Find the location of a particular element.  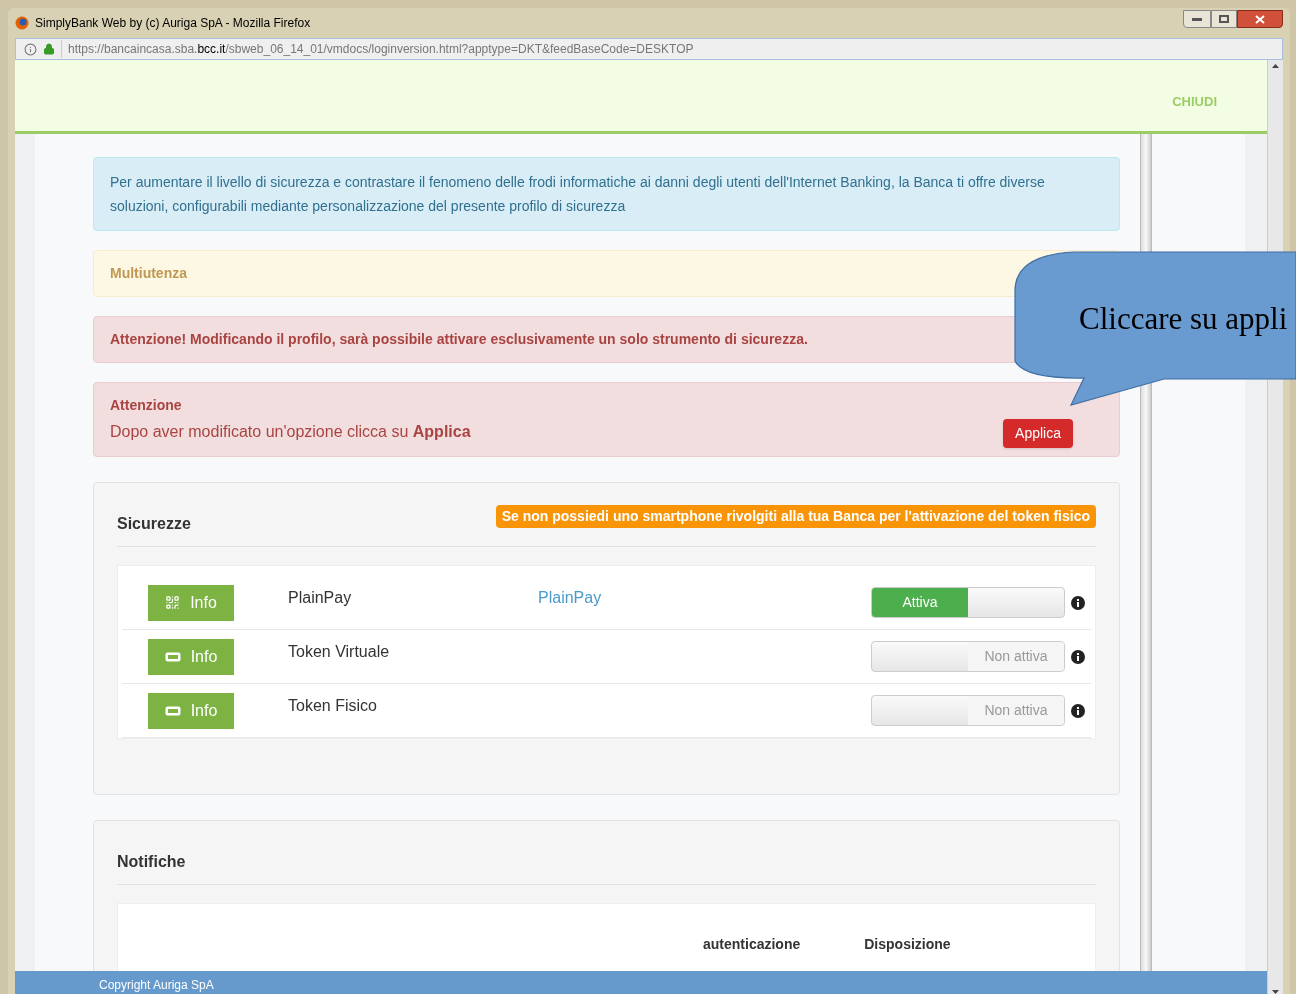

close-icon is located at coordinates (1260, 19).